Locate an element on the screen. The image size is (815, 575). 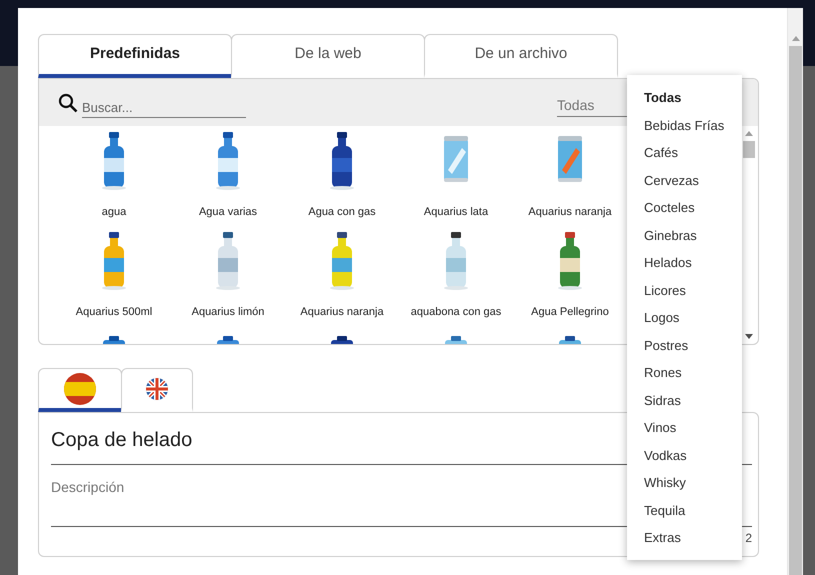
scroll-down-icon is located at coordinates (748, 336).